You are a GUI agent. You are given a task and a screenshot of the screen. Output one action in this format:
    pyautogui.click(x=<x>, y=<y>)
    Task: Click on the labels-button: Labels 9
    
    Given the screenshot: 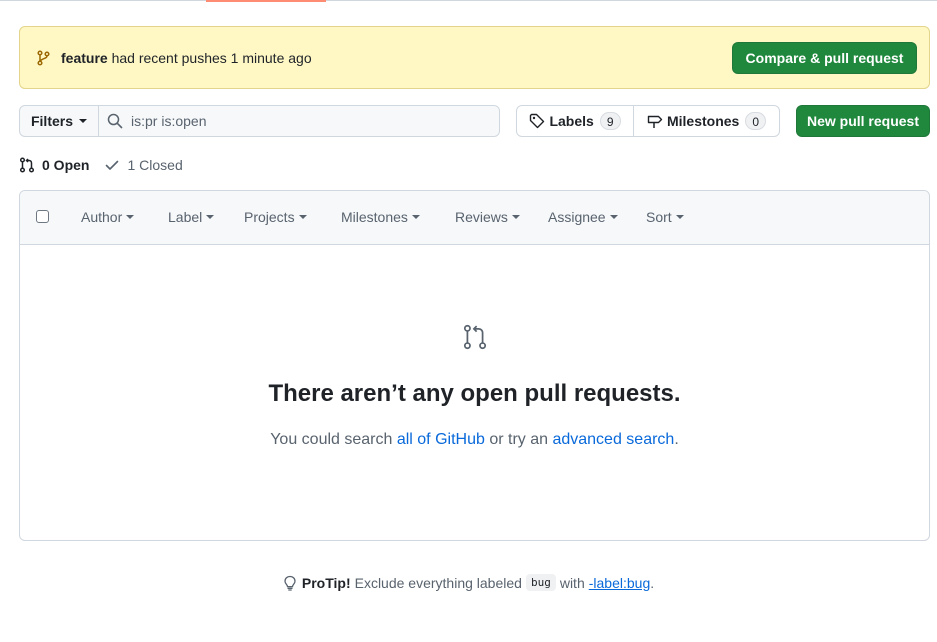 What is the action you would take?
    pyautogui.click(x=575, y=121)
    